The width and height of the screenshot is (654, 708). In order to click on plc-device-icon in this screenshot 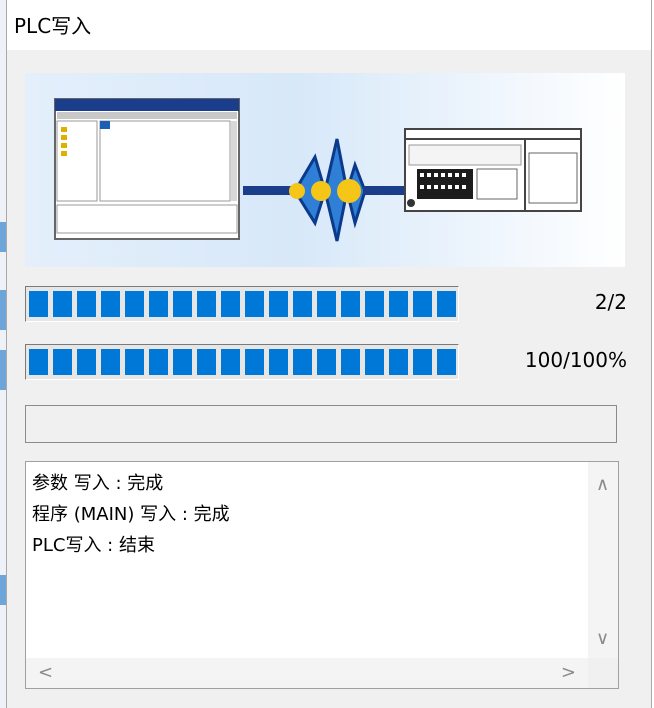, I will do `click(493, 170)`.